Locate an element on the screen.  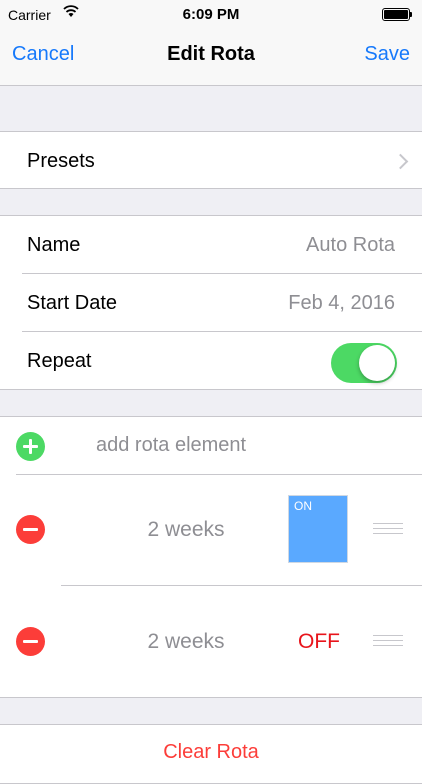
clock: 6:09 PM is located at coordinates (211, 14).